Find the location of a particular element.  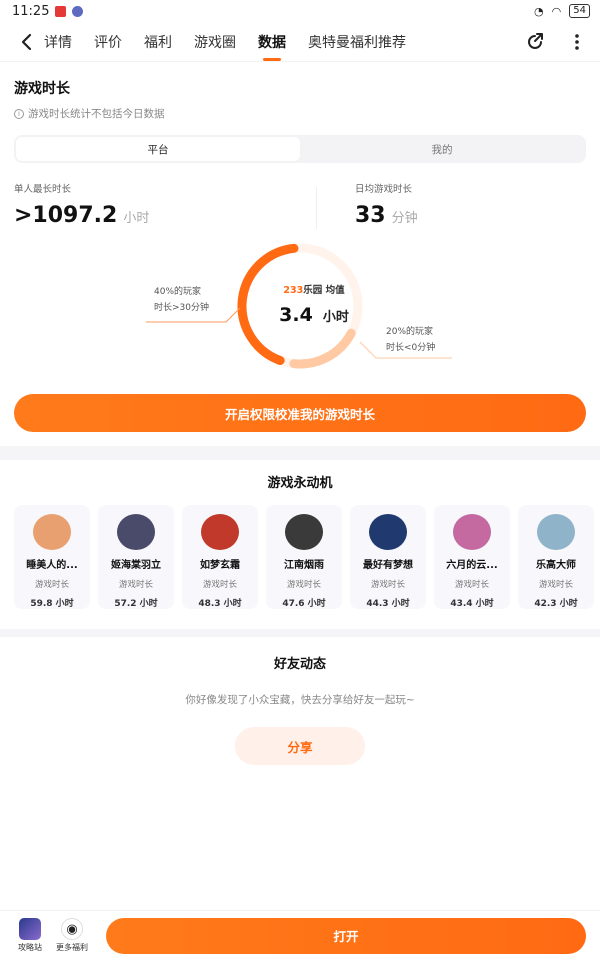

segment-mine: 我的 is located at coordinates (442, 149).